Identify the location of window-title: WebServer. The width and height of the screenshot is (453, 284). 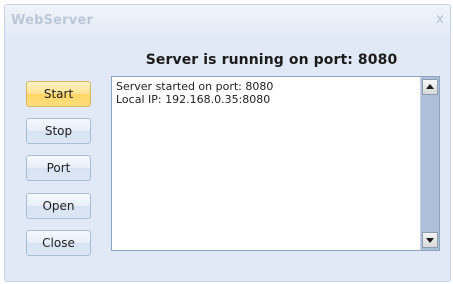
(52, 20).